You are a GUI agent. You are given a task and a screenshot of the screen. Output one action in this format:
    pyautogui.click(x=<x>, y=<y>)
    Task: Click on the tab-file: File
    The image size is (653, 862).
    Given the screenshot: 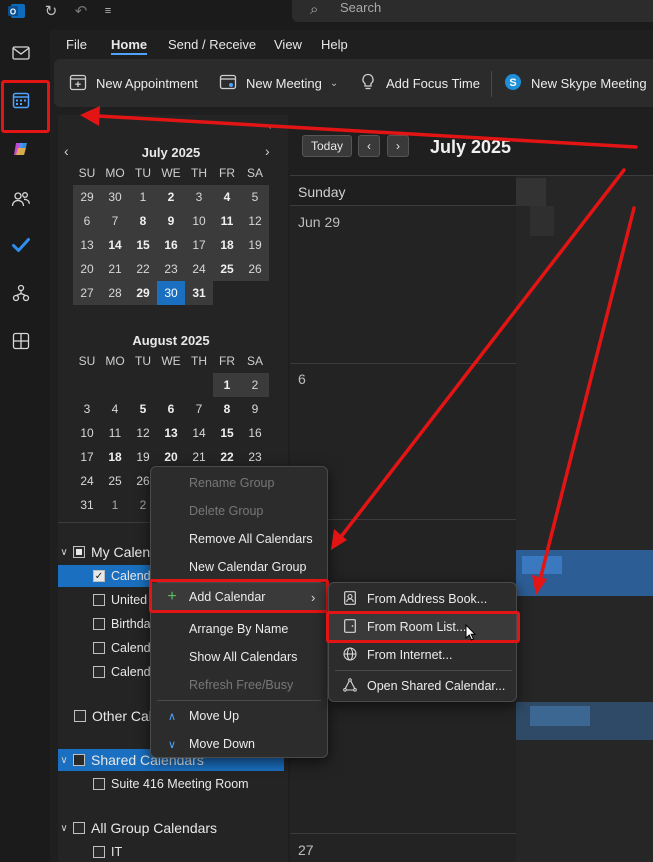 What is the action you would take?
    pyautogui.click(x=76, y=44)
    